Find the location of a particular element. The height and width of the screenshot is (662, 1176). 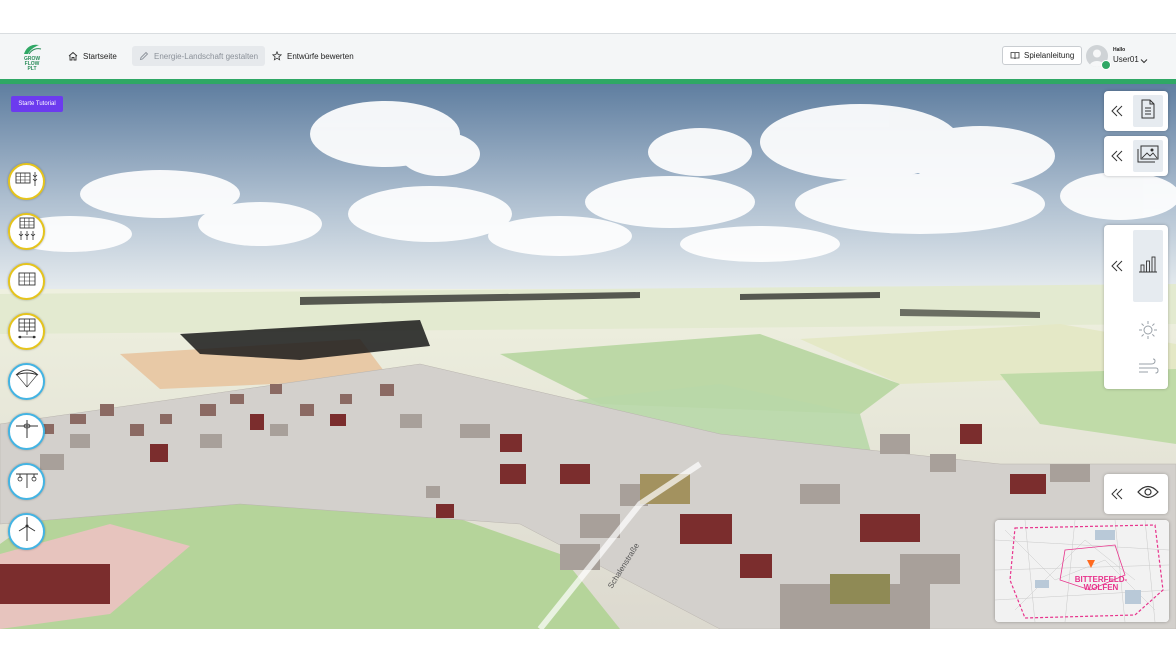

chart-button is located at coordinates (1148, 266).